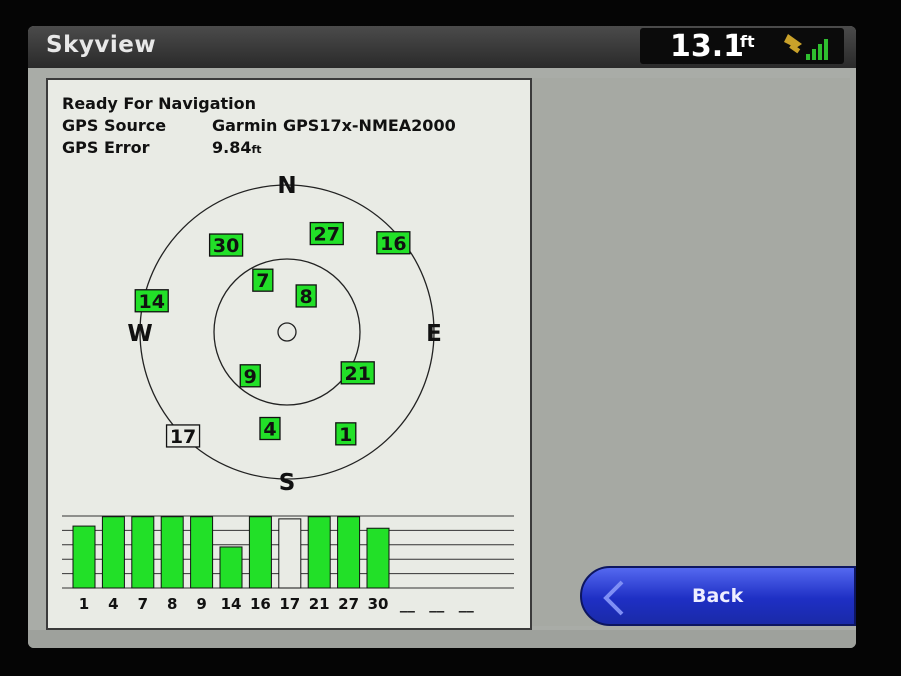 The width and height of the screenshot is (901, 676). I want to click on page-title: Skyview, so click(101, 45).